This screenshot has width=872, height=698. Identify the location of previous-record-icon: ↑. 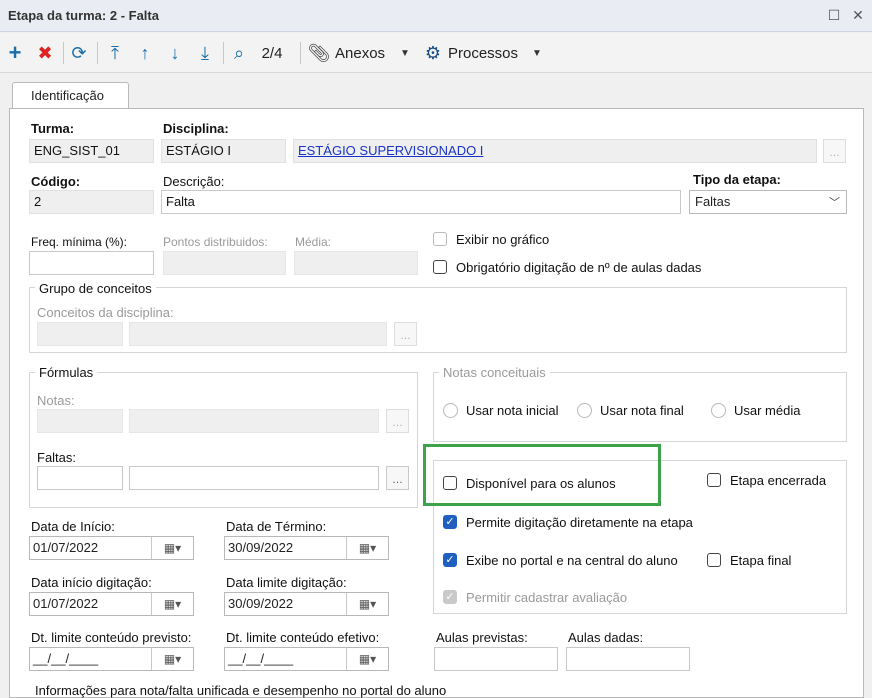
(145, 53).